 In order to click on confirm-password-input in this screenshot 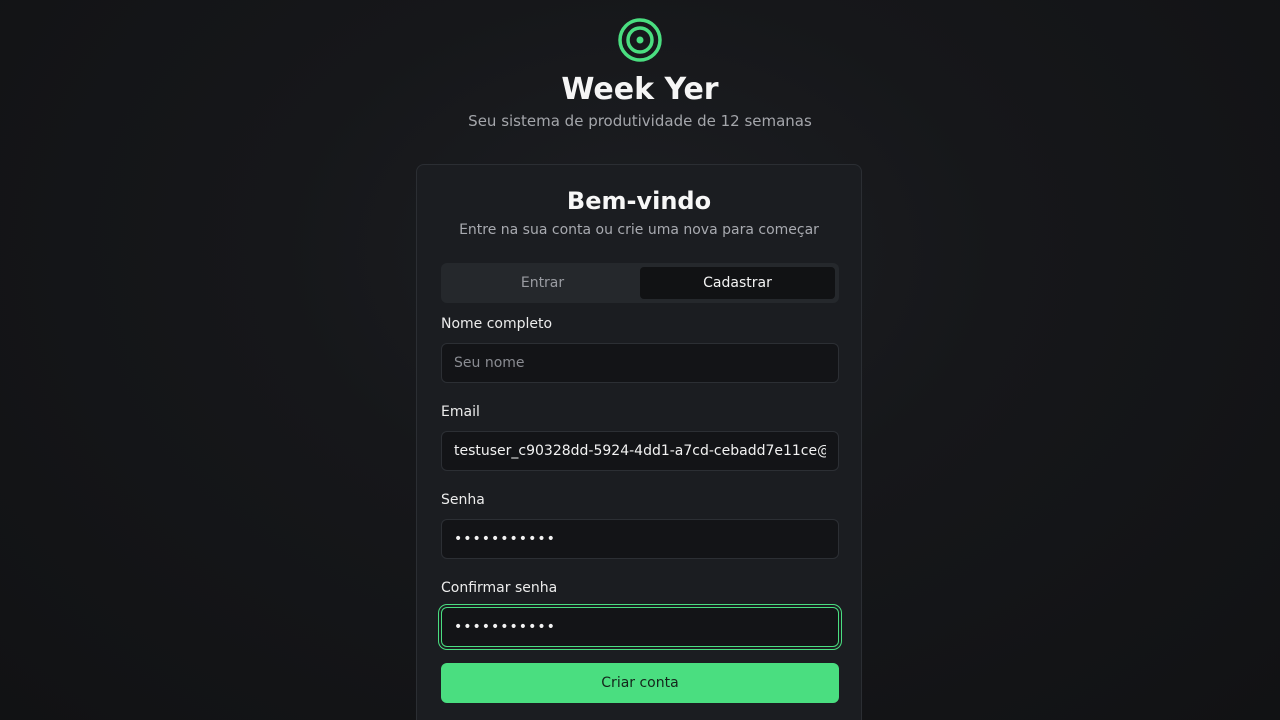, I will do `click(640, 627)`.